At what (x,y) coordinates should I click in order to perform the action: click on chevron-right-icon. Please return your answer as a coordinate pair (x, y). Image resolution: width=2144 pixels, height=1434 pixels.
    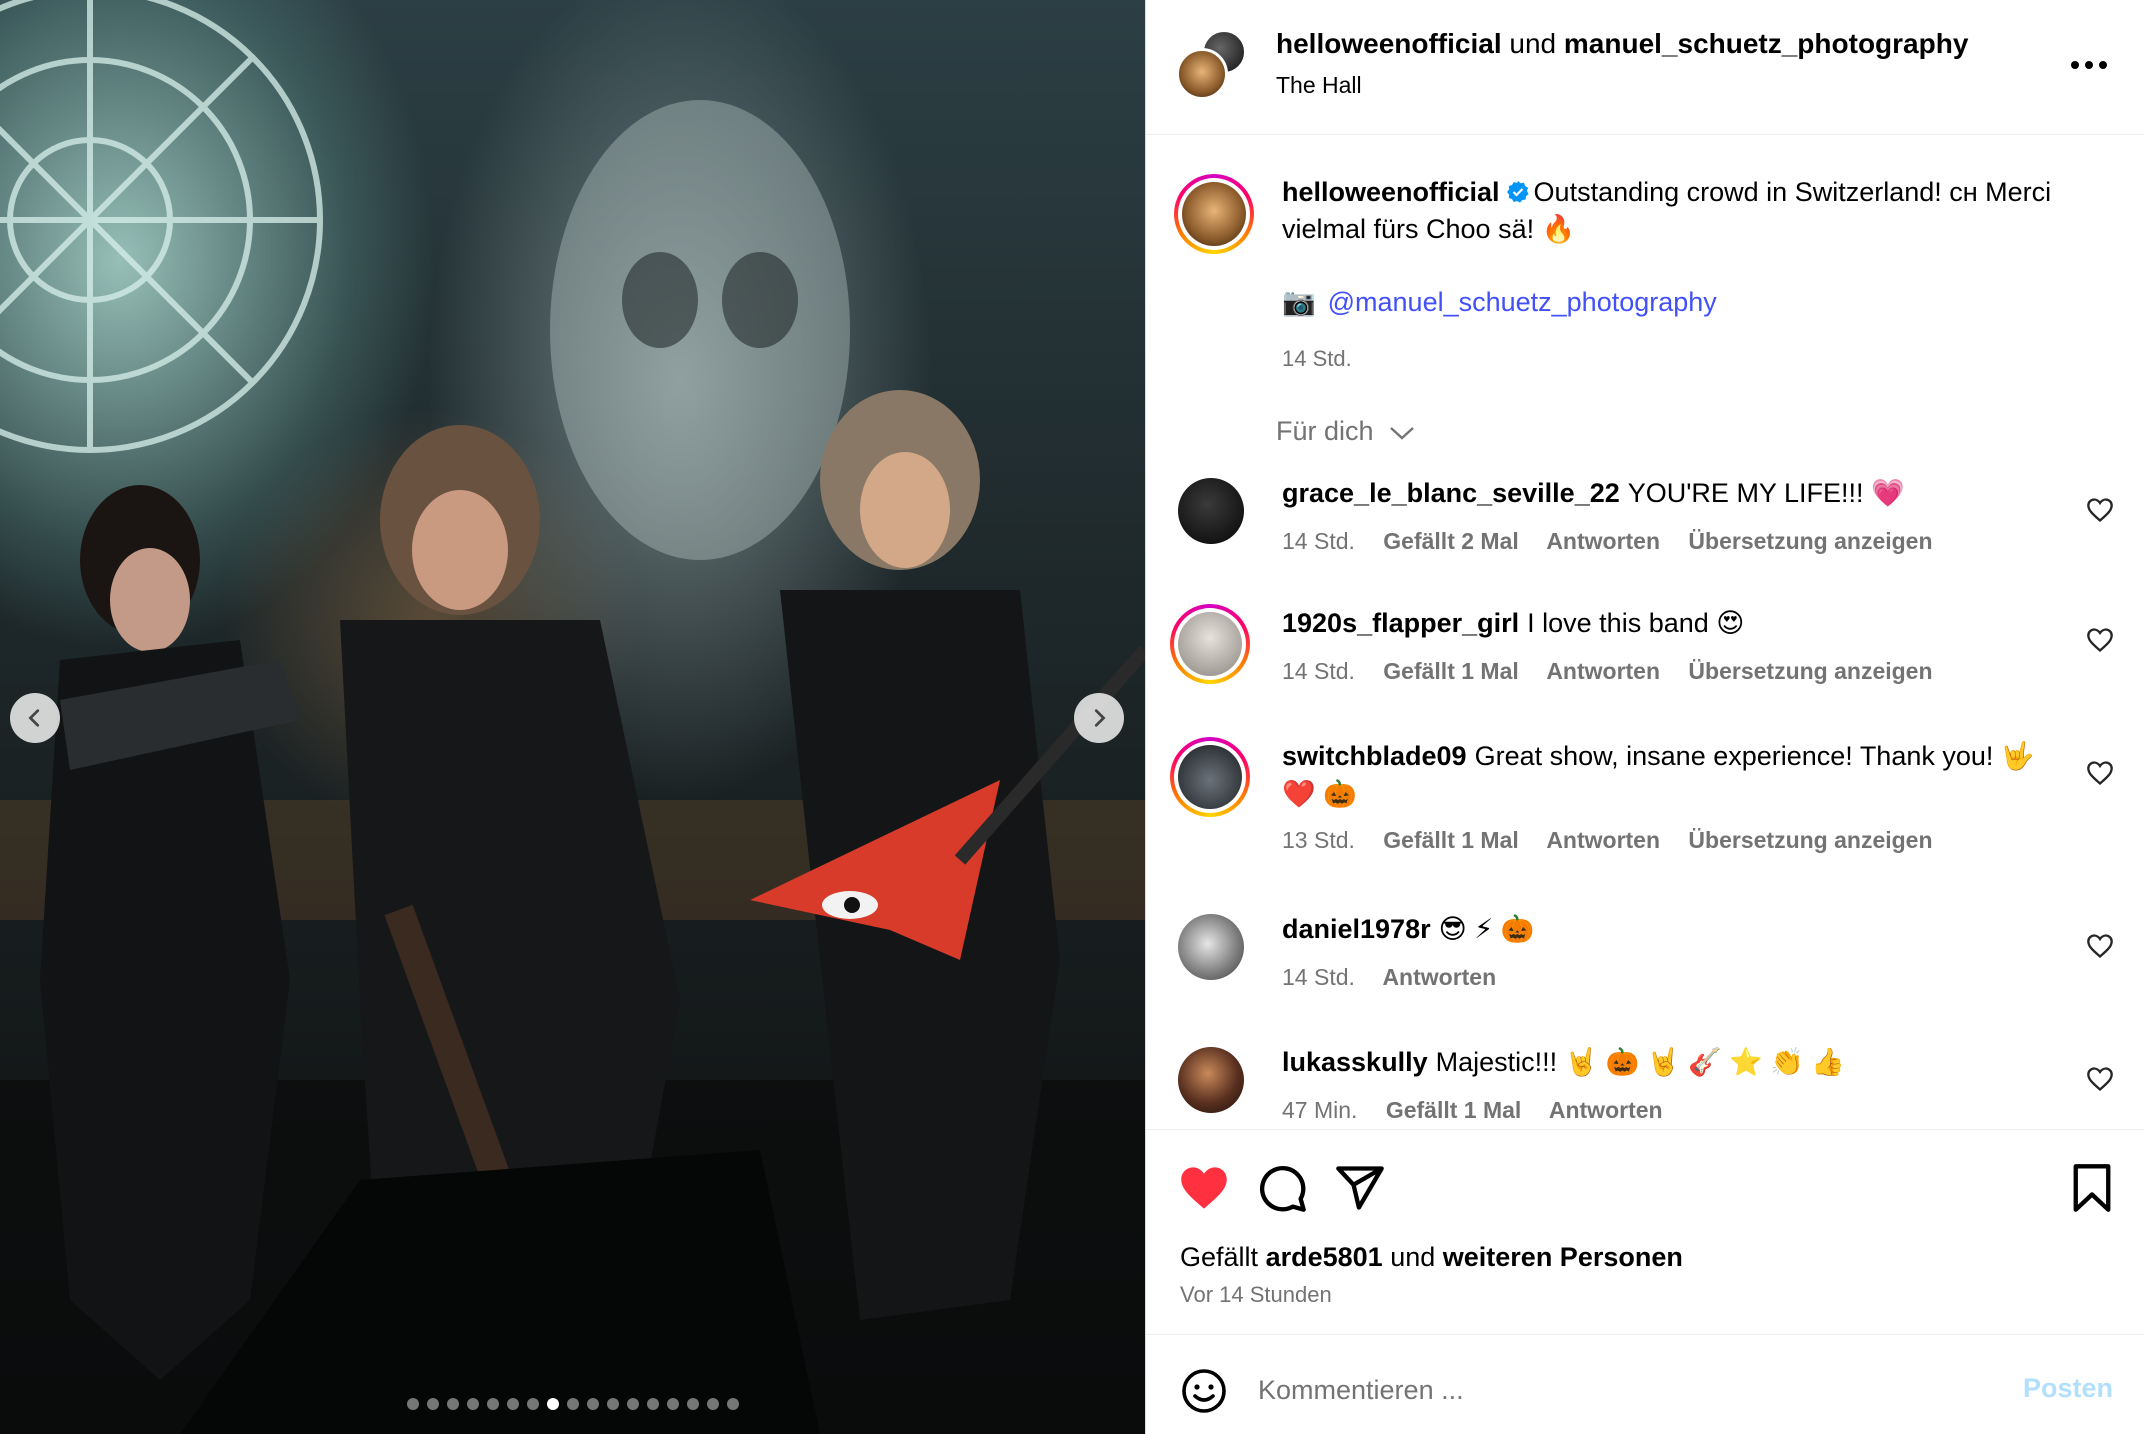
    Looking at the image, I should click on (1100, 718).